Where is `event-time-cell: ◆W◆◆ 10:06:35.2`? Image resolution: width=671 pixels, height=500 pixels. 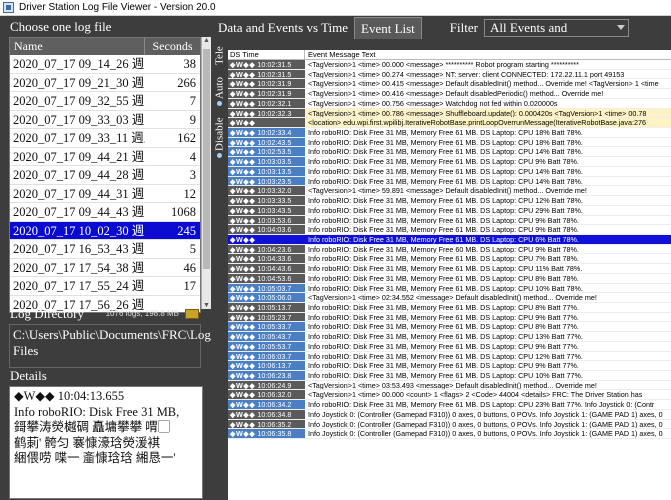
event-time-cell: ◆W◆◆ 10:06:35.2 is located at coordinates (266, 424).